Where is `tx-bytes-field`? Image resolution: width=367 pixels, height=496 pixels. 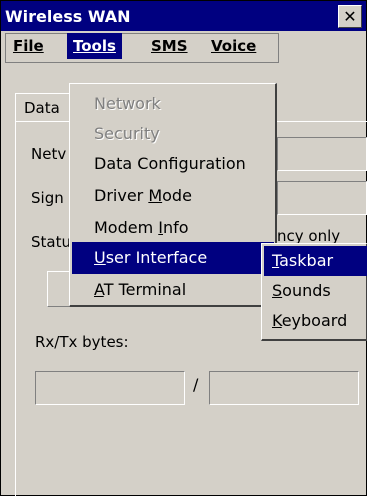
tx-bytes-field is located at coordinates (284, 388).